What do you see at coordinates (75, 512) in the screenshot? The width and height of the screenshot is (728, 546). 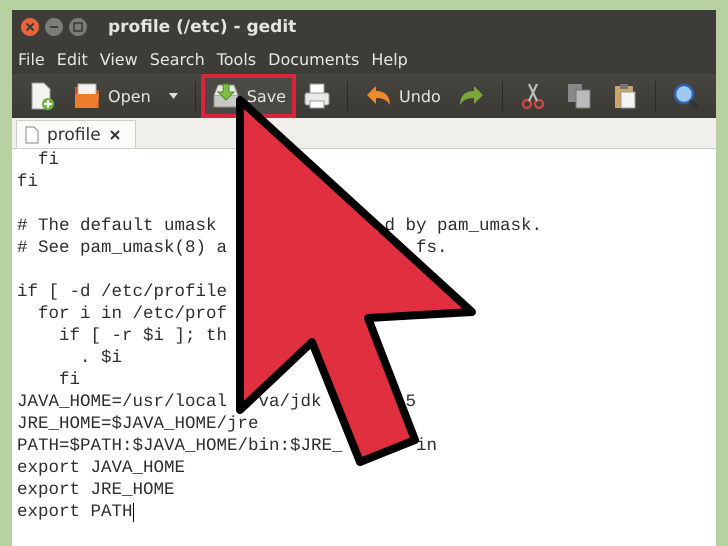 I see `code-text: export PATH` at bounding box center [75, 512].